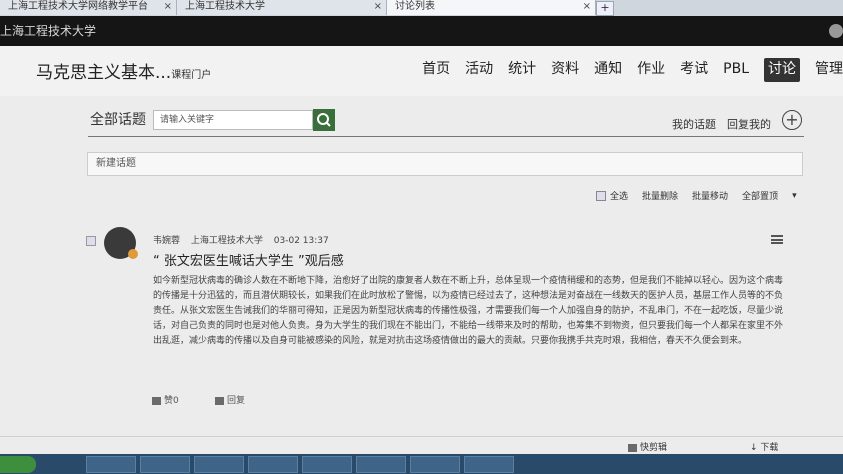 The width and height of the screenshot is (843, 474). Describe the element at coordinates (651, 70) in the screenshot. I see `nav-homework: 作业` at that location.